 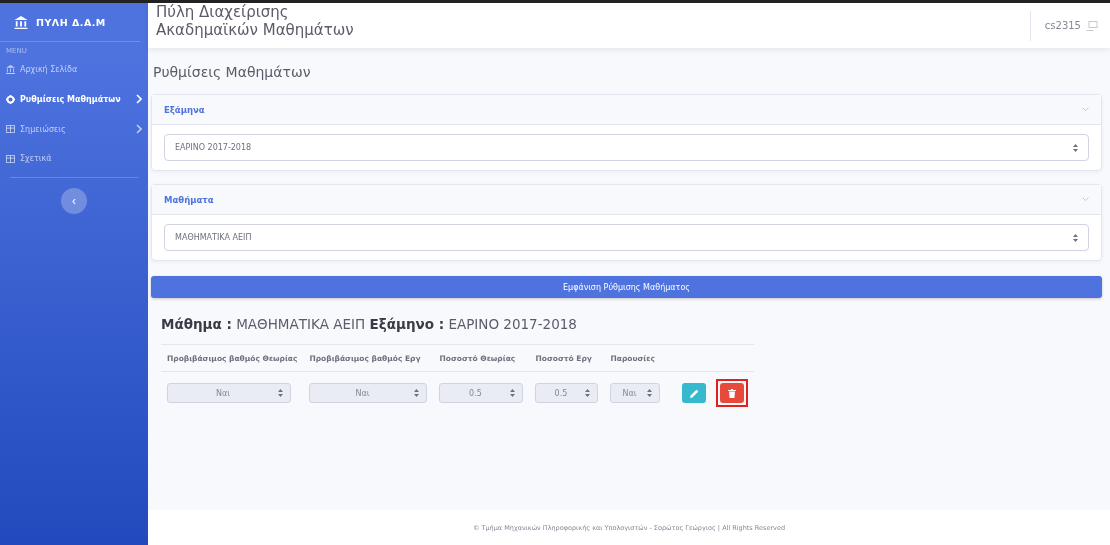 What do you see at coordinates (74, 69) in the screenshot?
I see `sidebar-item: Αρχική Σελίδα` at bounding box center [74, 69].